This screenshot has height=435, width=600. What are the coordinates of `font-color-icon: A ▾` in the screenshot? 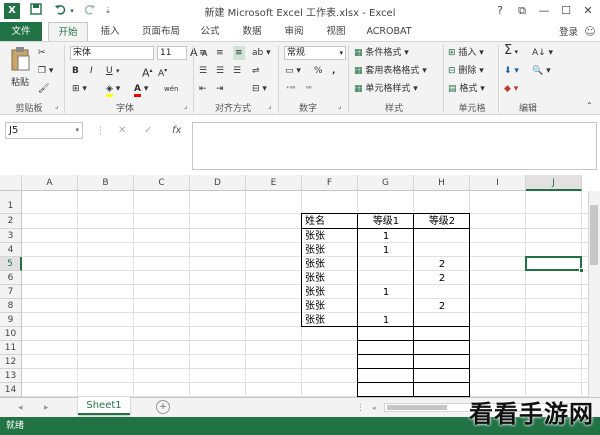 It's located at (141, 89).